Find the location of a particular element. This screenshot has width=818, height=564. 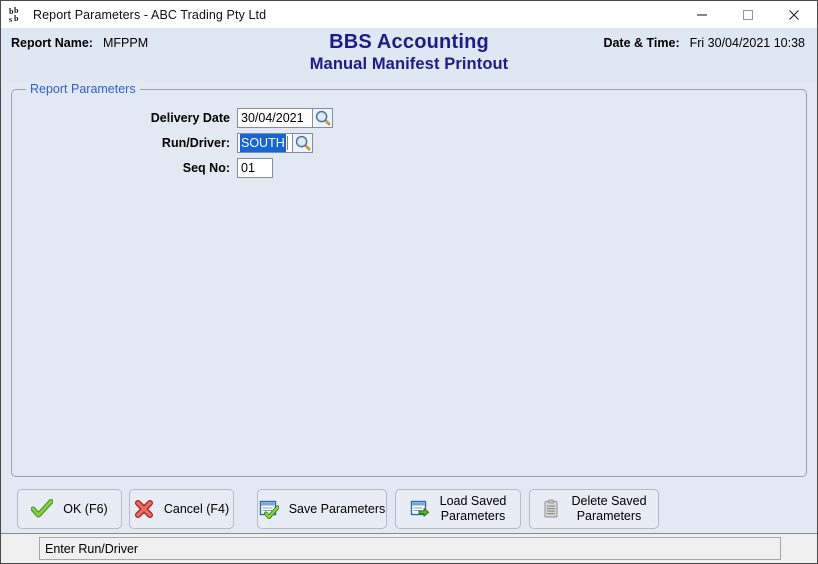

text-input: SOUTH is located at coordinates (265, 143).